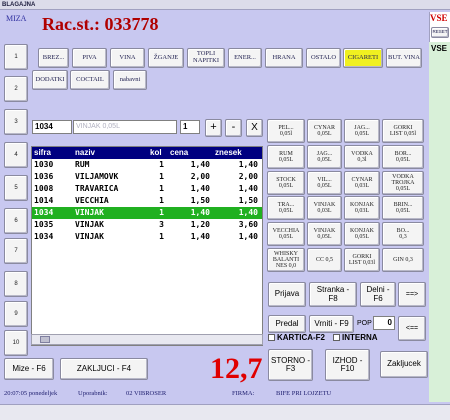 The image size is (450, 420). Describe the element at coordinates (286, 131) in the screenshot. I see `product-button-0: PEL... 0,05l` at that location.